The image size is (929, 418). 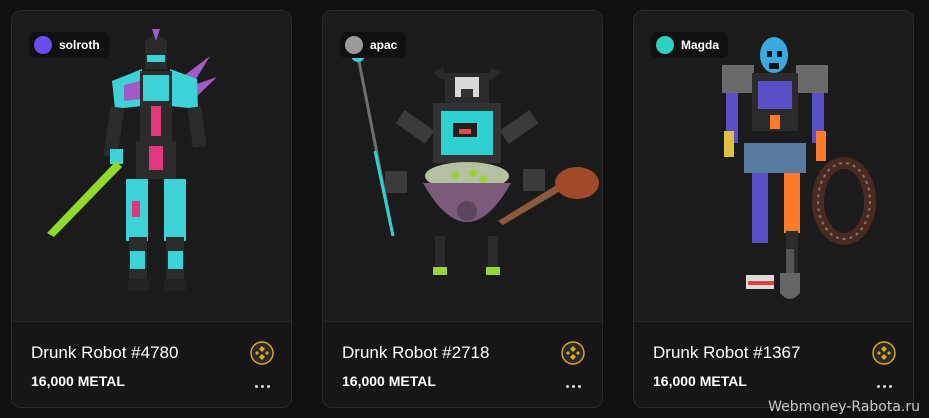 I want to click on owner-name: apac, so click(x=384, y=45).